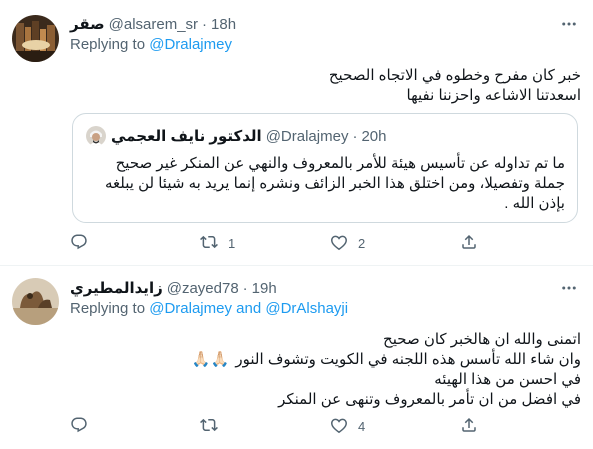 The height and width of the screenshot is (449, 593). I want to click on praying-hands-emoji: 🙏🏻🙏🏻, so click(210, 359).